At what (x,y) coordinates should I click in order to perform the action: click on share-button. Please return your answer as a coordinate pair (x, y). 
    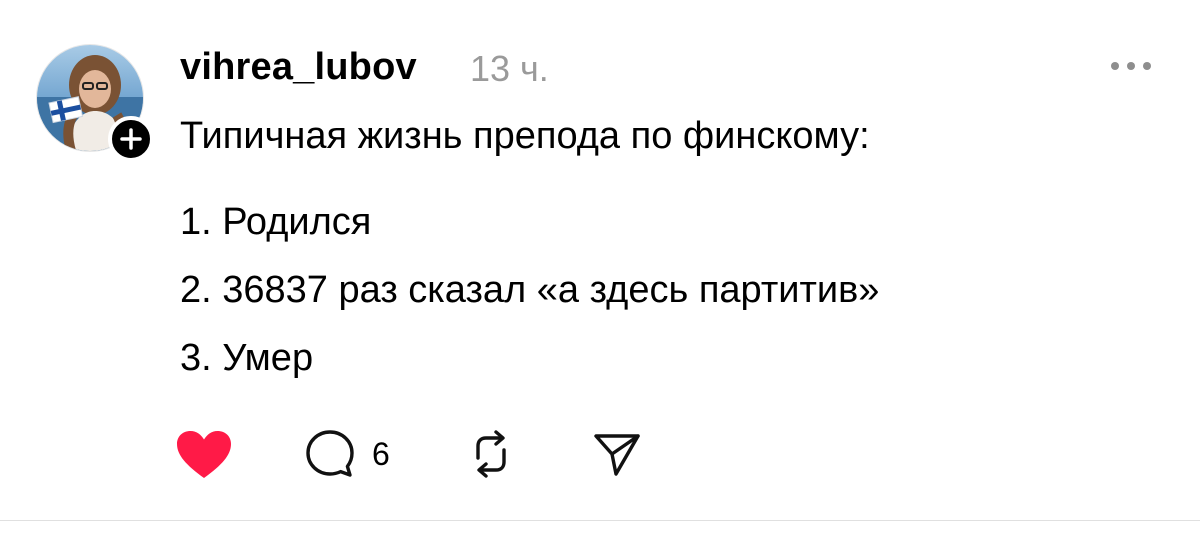
    Looking at the image, I should click on (617, 454).